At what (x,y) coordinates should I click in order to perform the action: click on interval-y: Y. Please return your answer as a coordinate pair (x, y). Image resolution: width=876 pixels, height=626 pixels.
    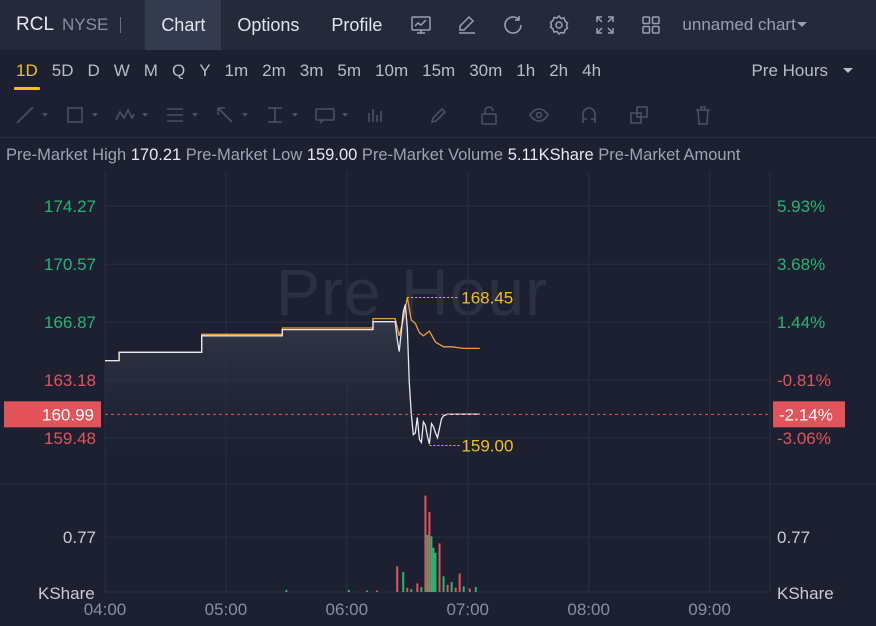
    Looking at the image, I should click on (204, 71).